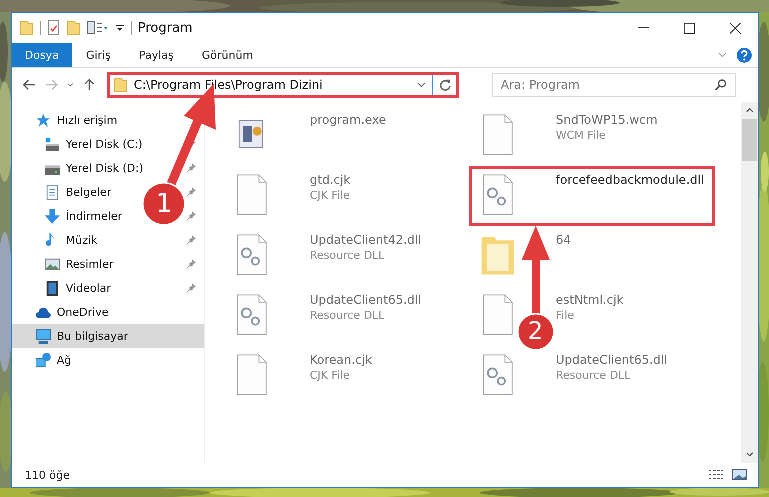  Describe the element at coordinates (750, 110) in the screenshot. I see `scroll-up-icon` at that location.